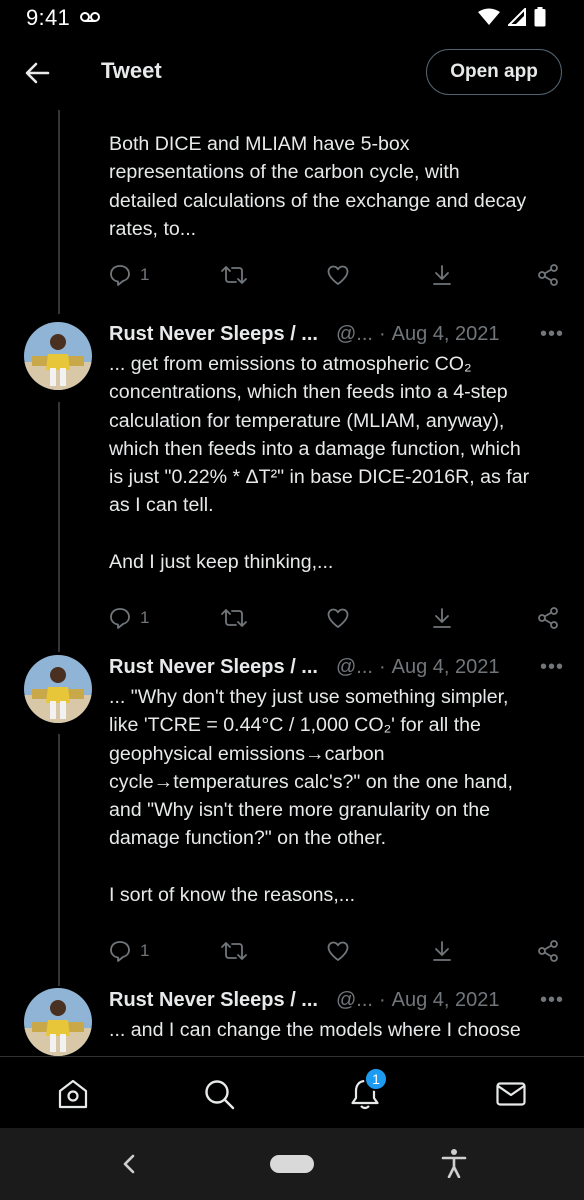 The image size is (584, 1200). I want to click on voicemail-icon, so click(90, 19).